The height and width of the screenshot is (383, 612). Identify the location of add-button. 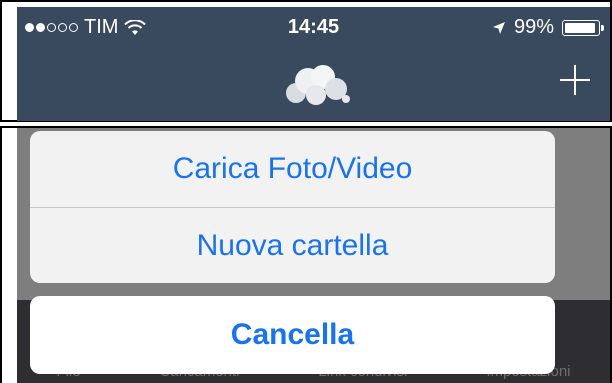
(575, 80).